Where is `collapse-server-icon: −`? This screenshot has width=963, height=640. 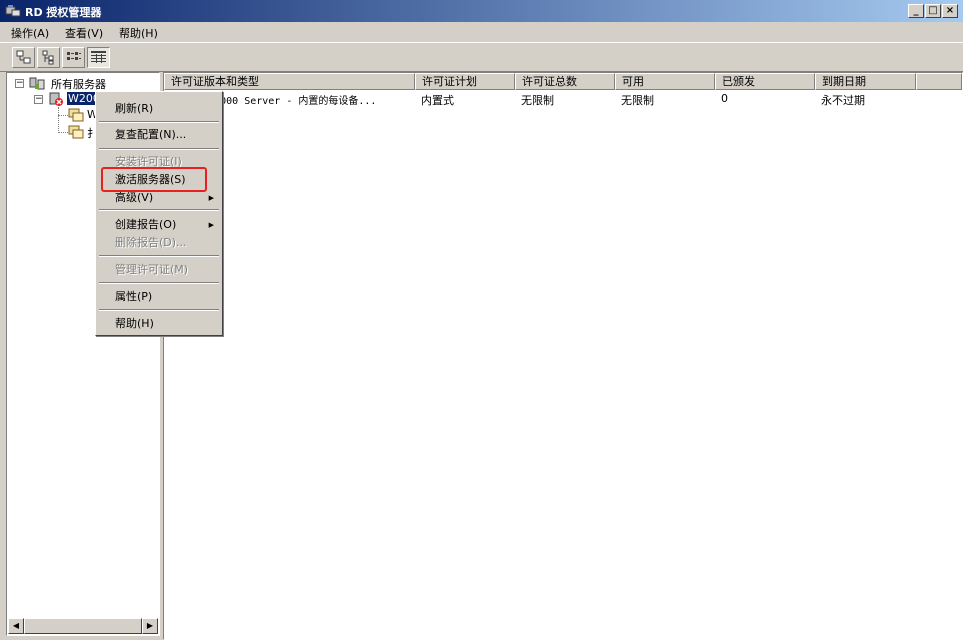
collapse-server-icon: − is located at coordinates (38, 99).